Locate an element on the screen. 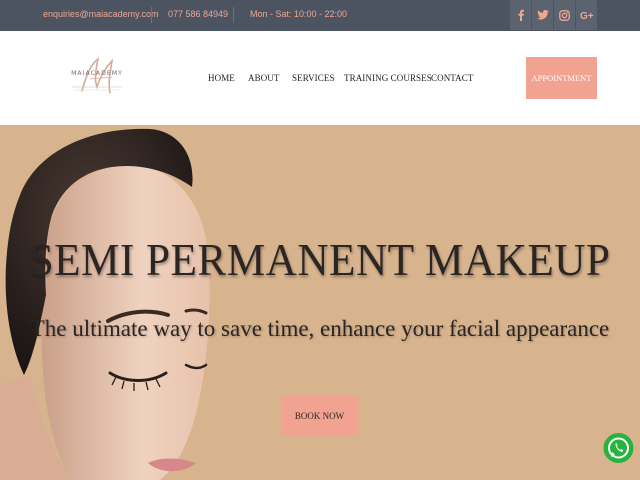 The image size is (640, 480). hero-title: SEMI PERMANENT MAKEUP is located at coordinates (320, 259).